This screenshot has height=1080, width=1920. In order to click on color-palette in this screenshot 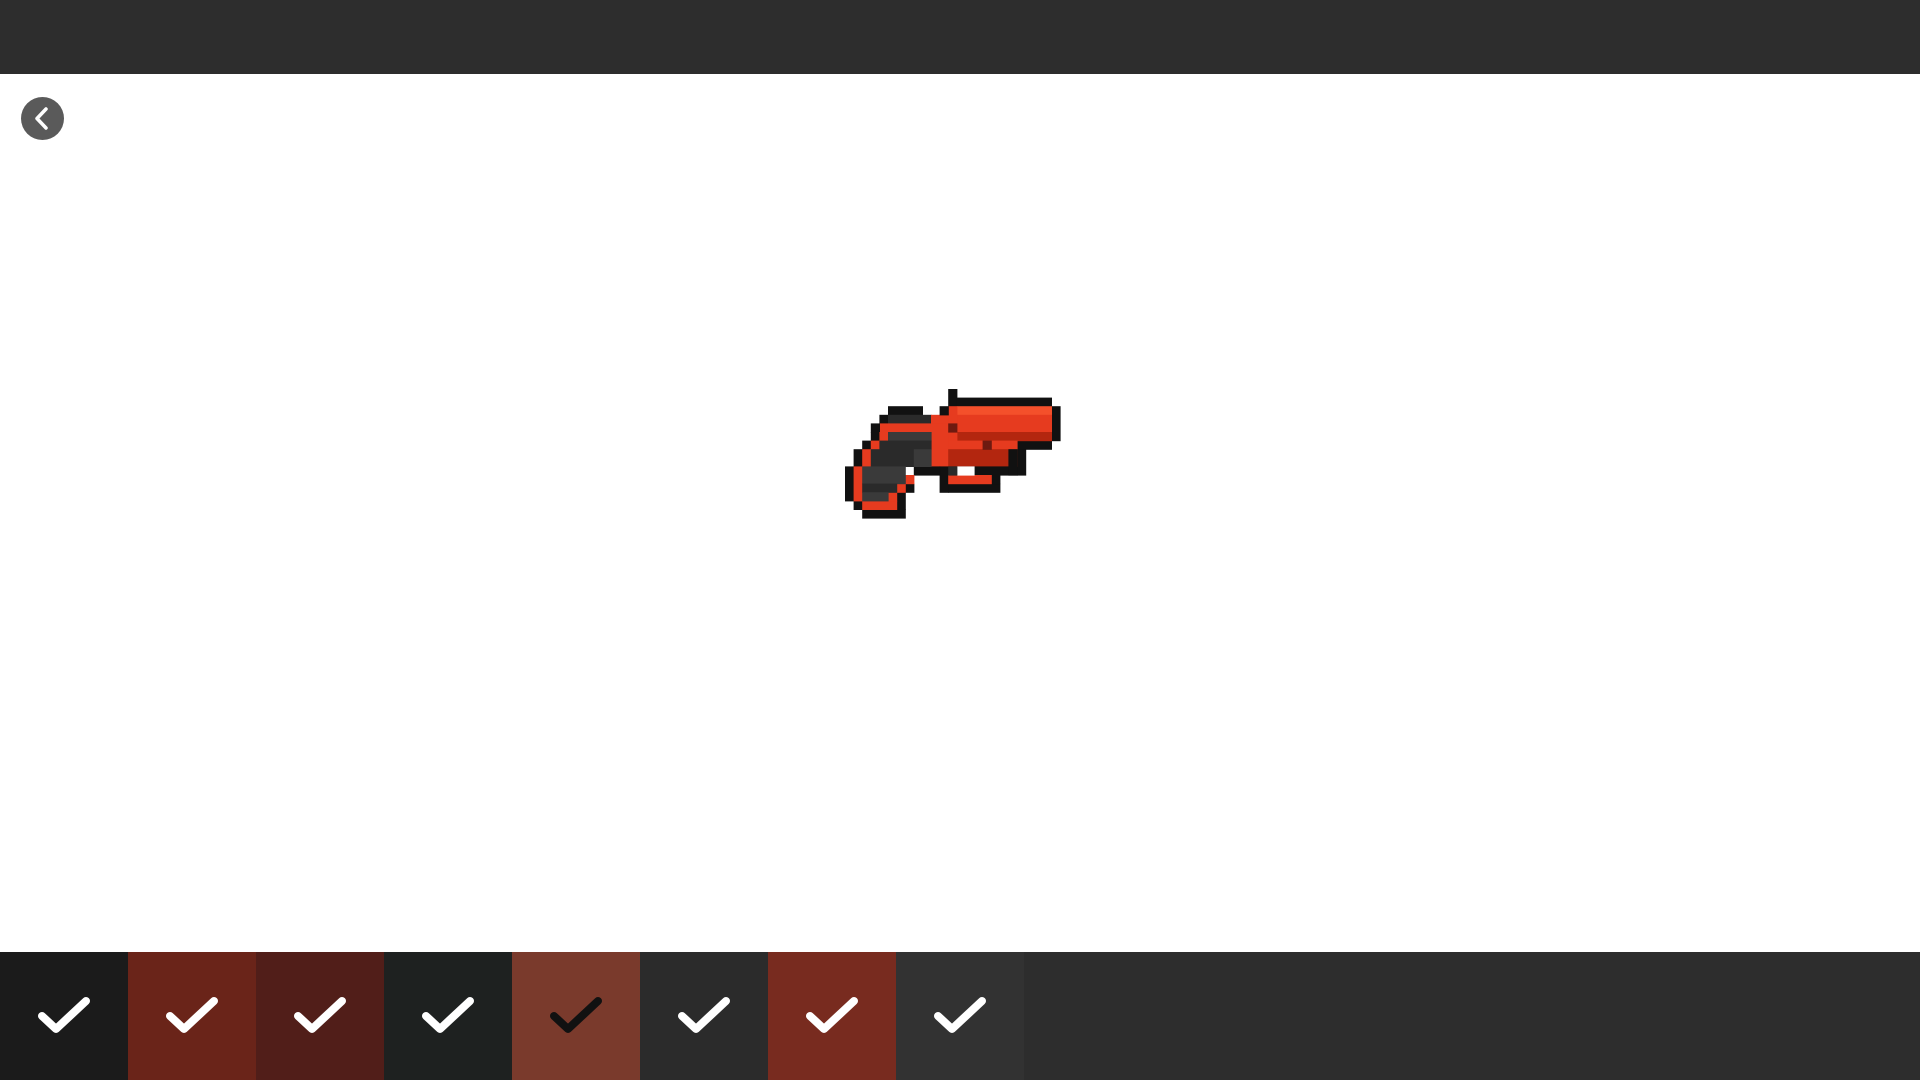, I will do `click(960, 1016)`.